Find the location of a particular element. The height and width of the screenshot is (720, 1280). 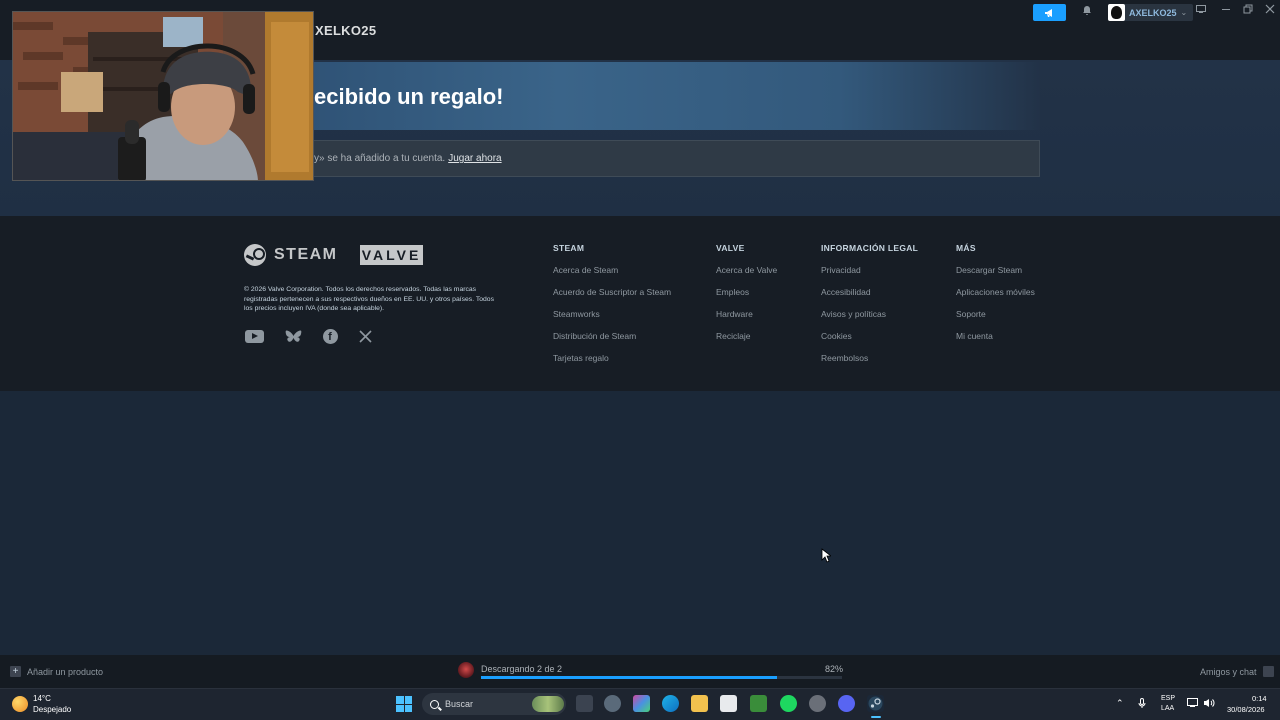

footer-link: Privacidad is located at coordinates (869, 276).